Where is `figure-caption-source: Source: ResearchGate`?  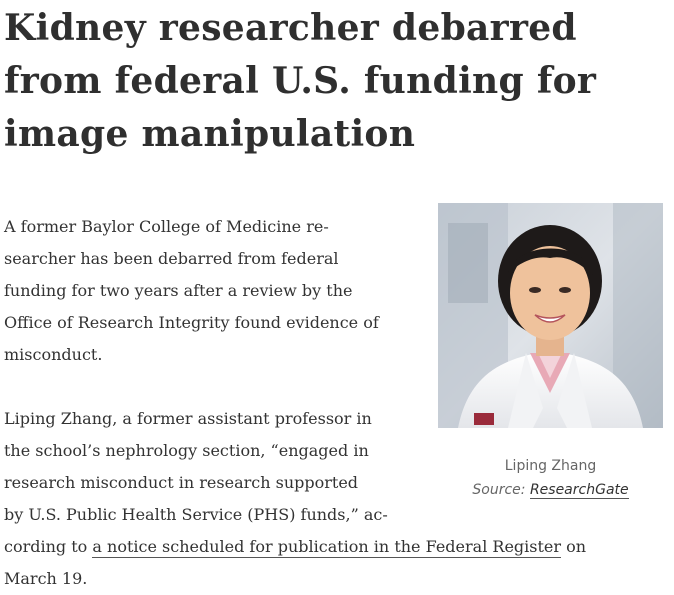
figure-caption-source: Source: ResearchGate is located at coordinates (550, 490).